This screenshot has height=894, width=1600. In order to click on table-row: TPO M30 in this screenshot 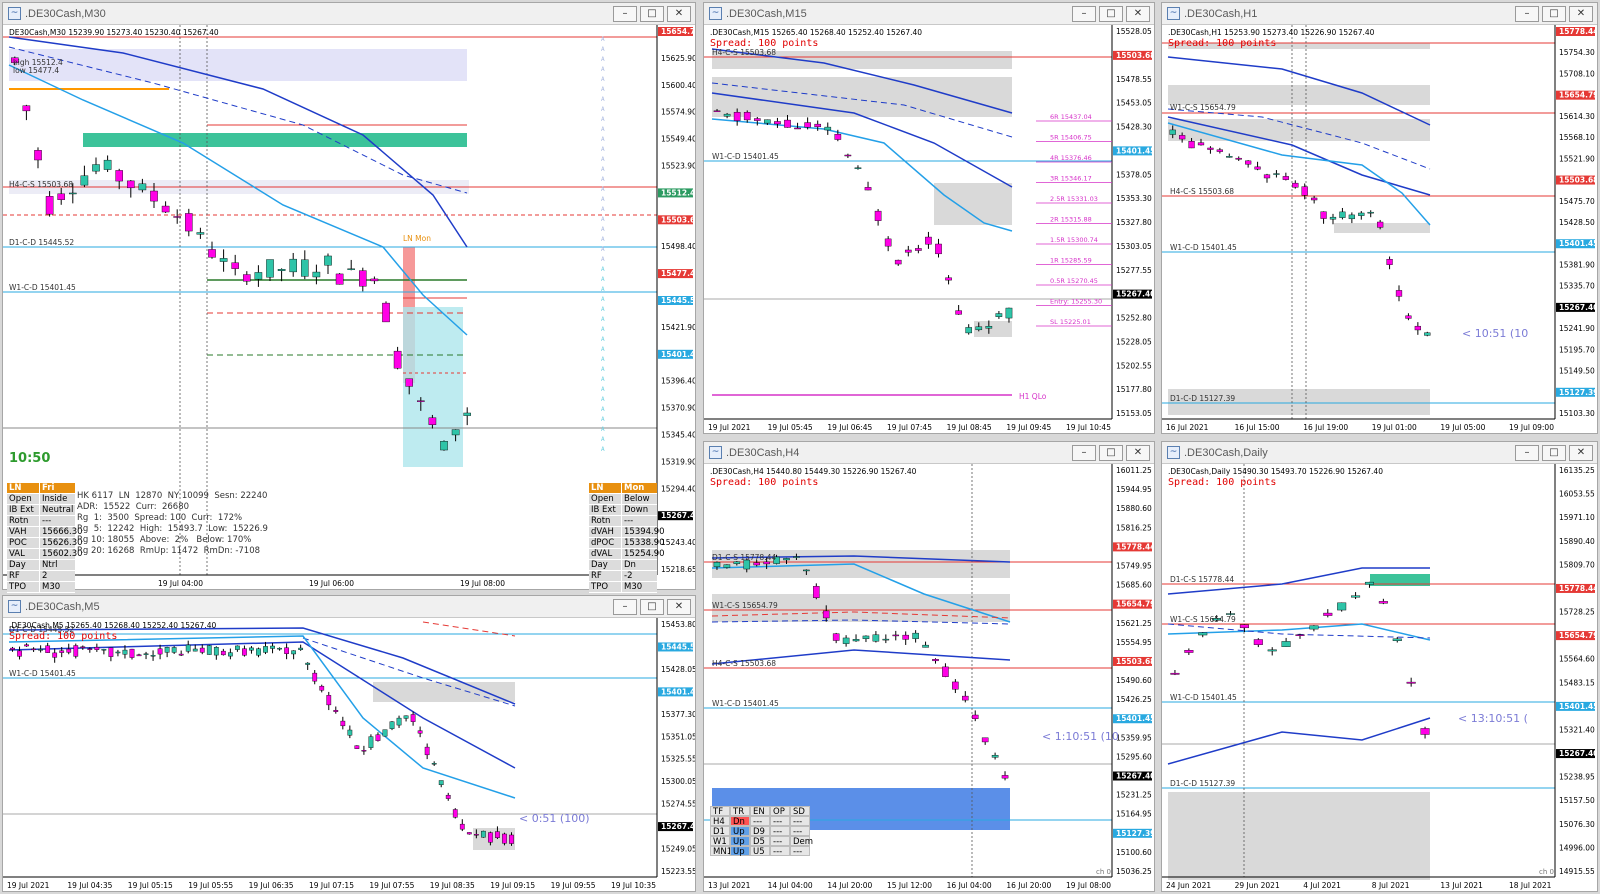, I will do `click(623, 587)`.